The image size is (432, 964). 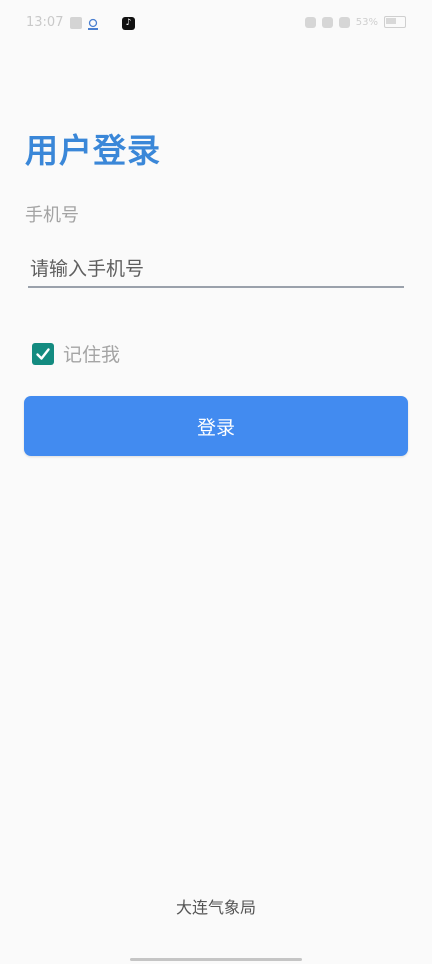 I want to click on battery-percent: 53%, so click(x=366, y=22).